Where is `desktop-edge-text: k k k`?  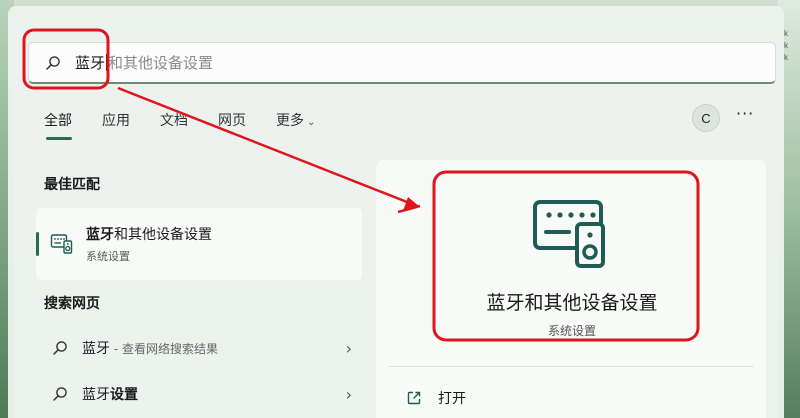 desktop-edge-text: k k k is located at coordinates (786, 46).